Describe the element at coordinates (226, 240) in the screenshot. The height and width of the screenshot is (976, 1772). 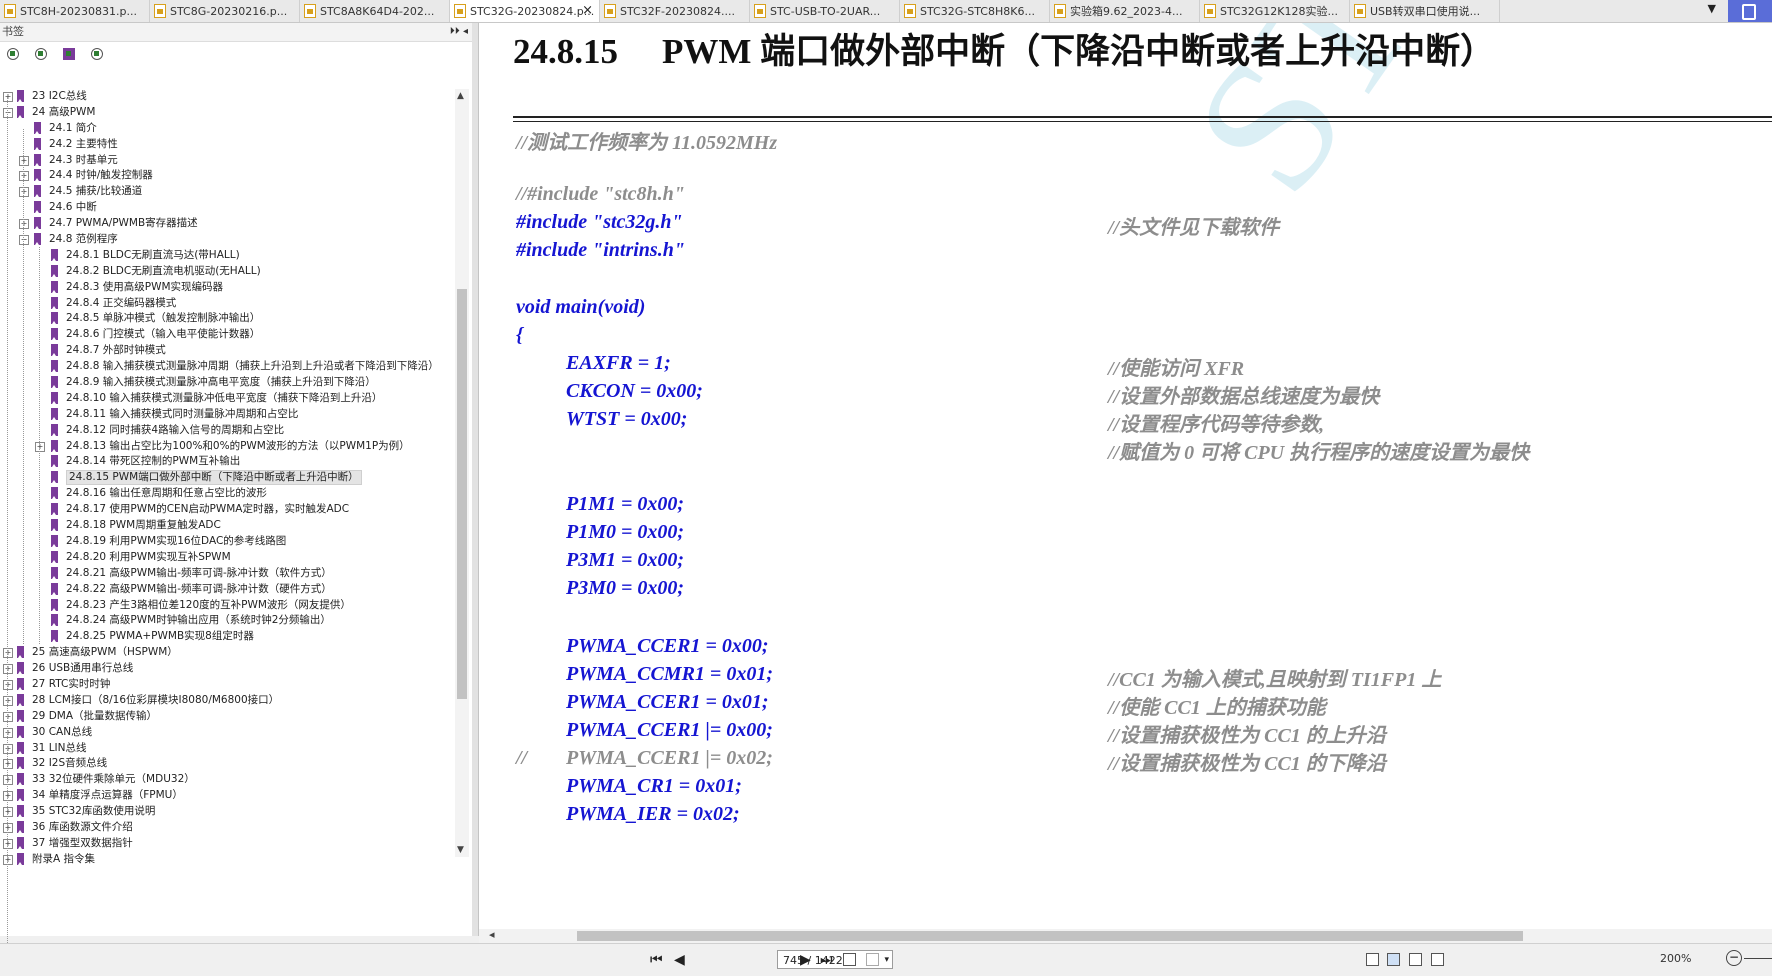
I see `bookmark-item: − 24.8 范例程序` at that location.